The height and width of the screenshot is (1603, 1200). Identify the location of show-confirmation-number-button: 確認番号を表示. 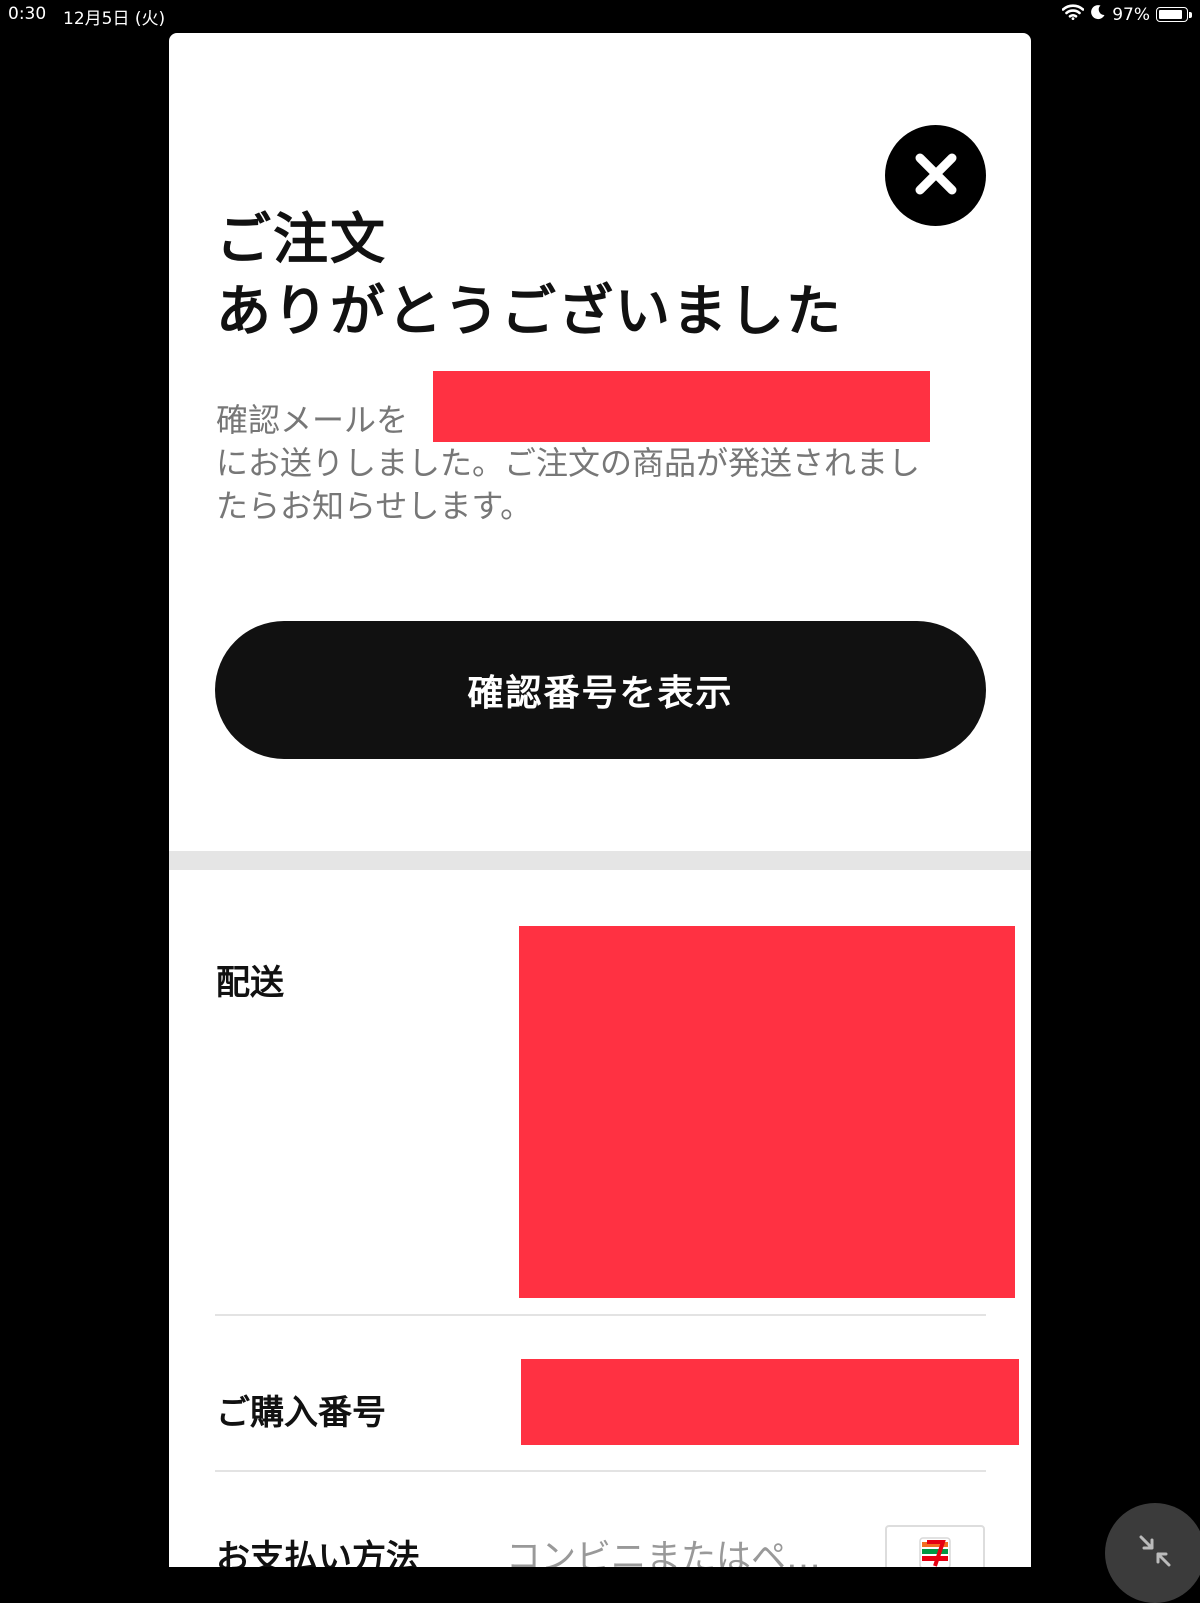
(600, 690).